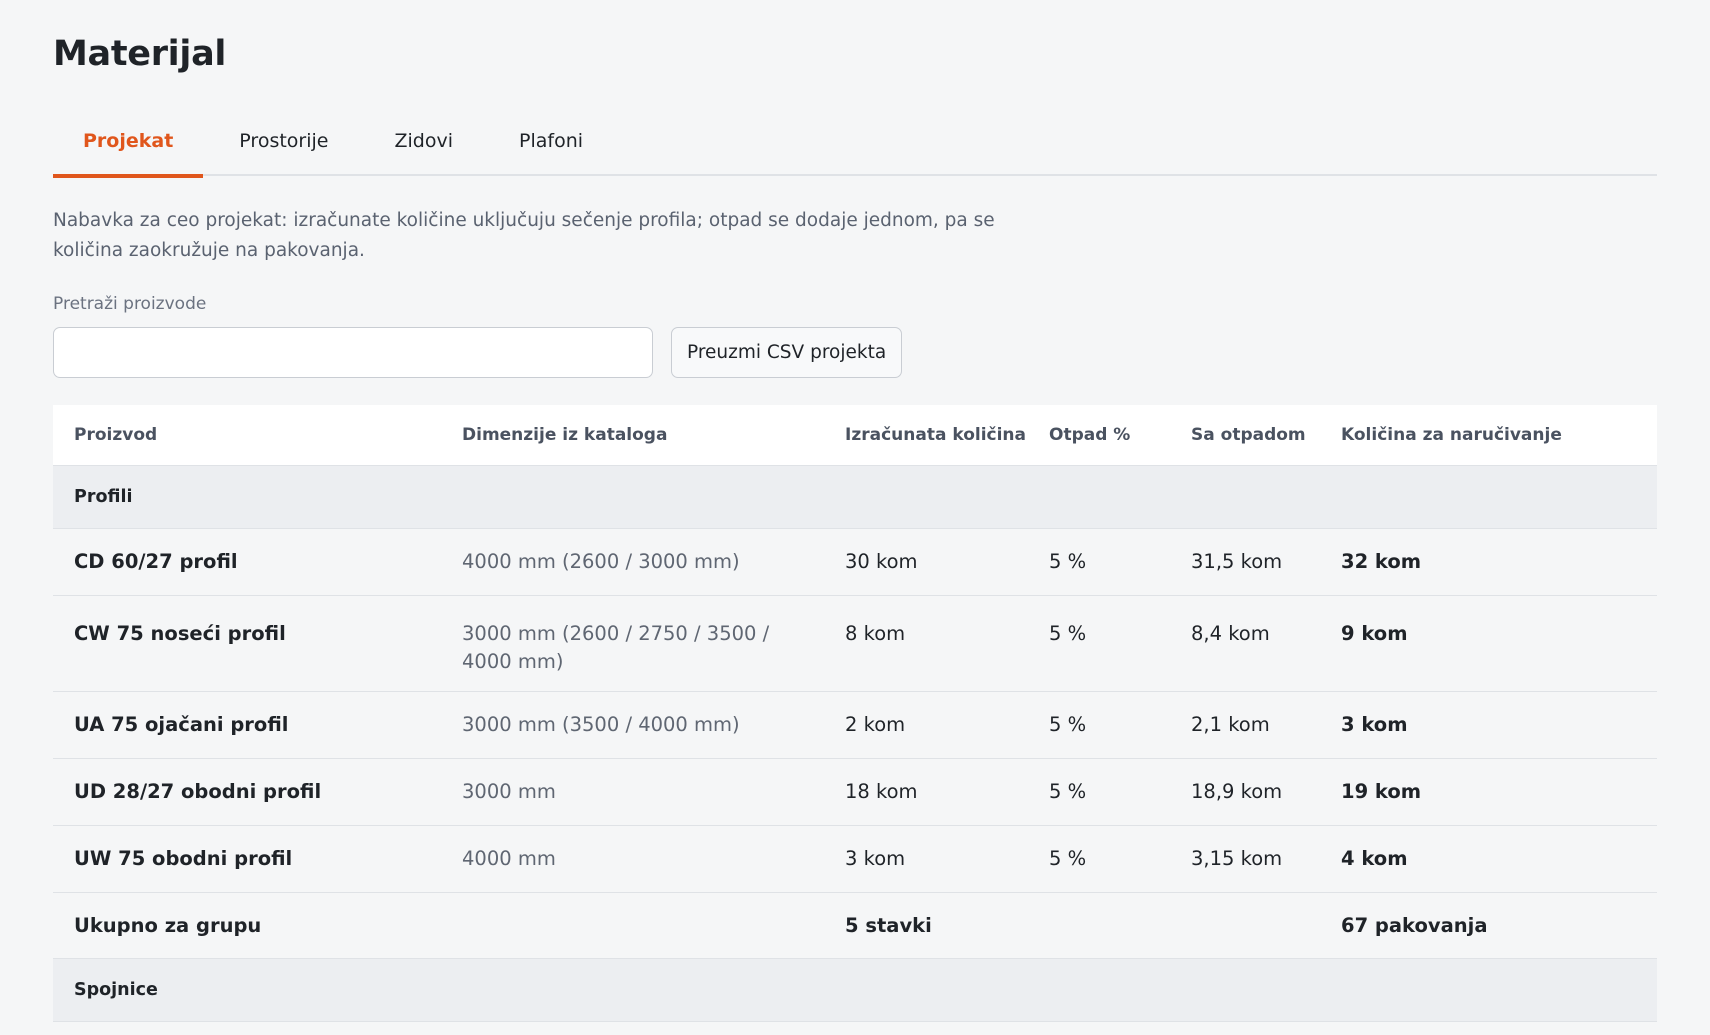 This screenshot has height=1035, width=1710. I want to click on cell-product: UD 28/27 obodni profil, so click(247, 792).